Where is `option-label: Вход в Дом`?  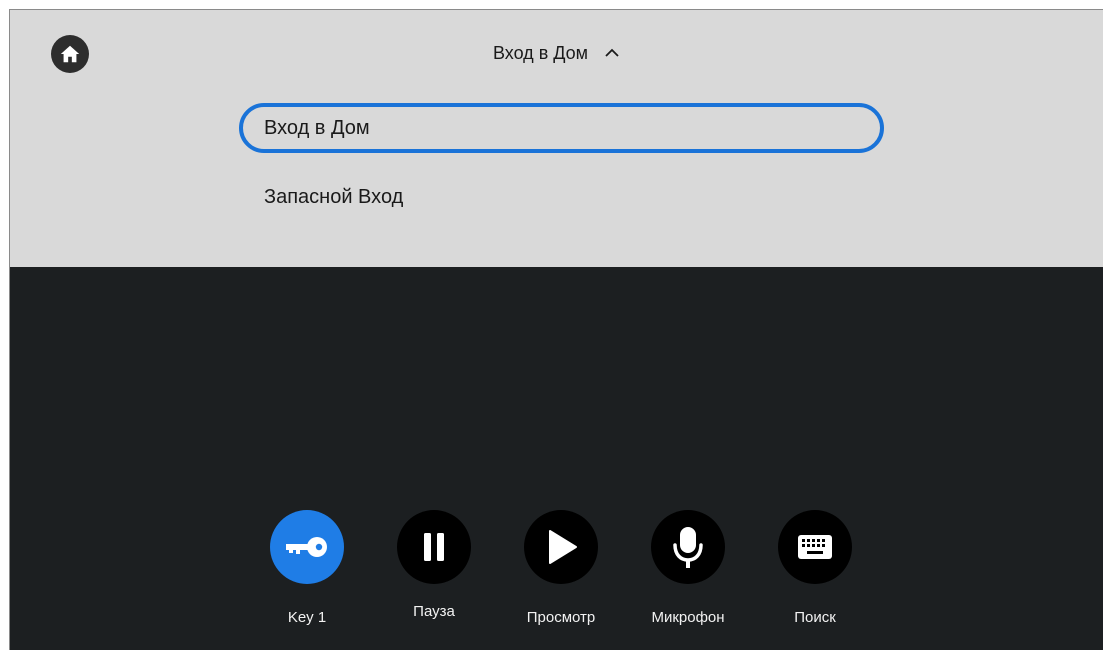
option-label: Вход в Дом is located at coordinates (317, 127).